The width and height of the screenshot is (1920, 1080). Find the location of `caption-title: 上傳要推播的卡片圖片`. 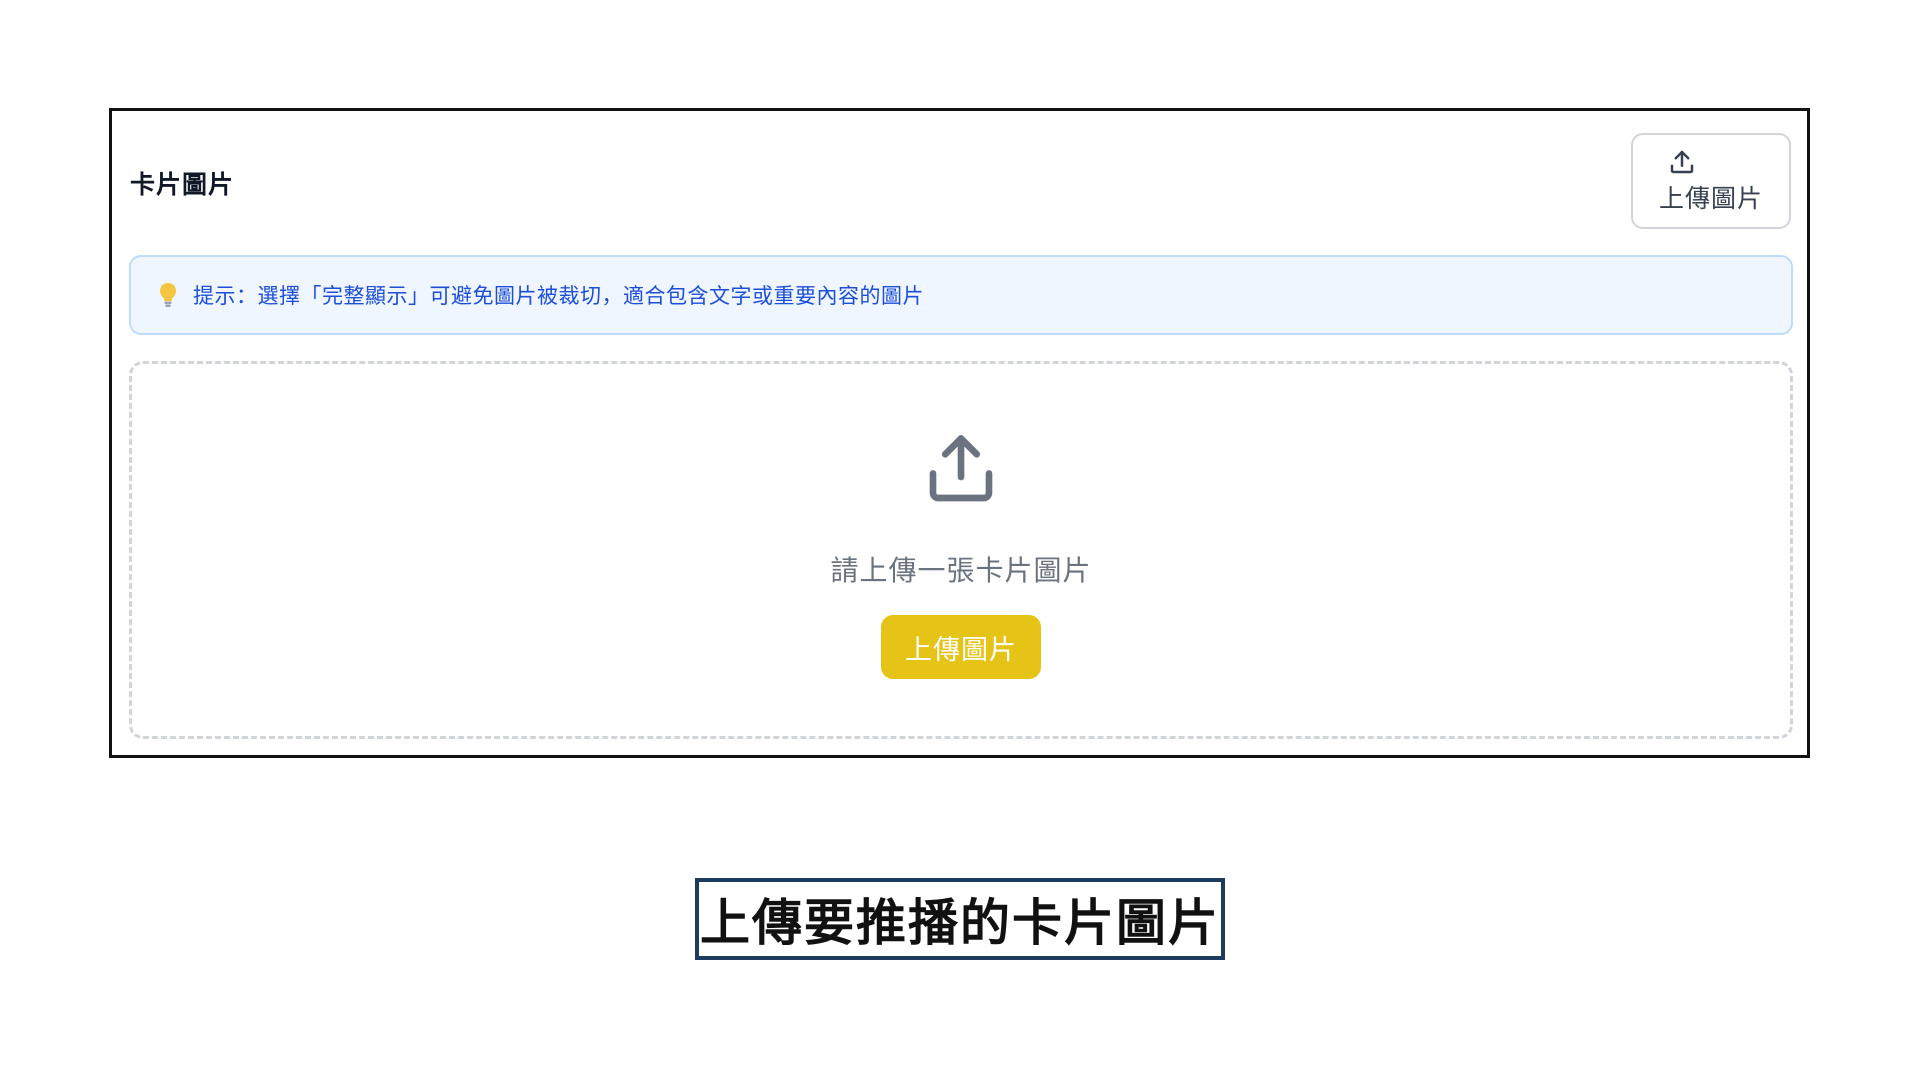

caption-title: 上傳要推播的卡片圖片 is located at coordinates (960, 919).